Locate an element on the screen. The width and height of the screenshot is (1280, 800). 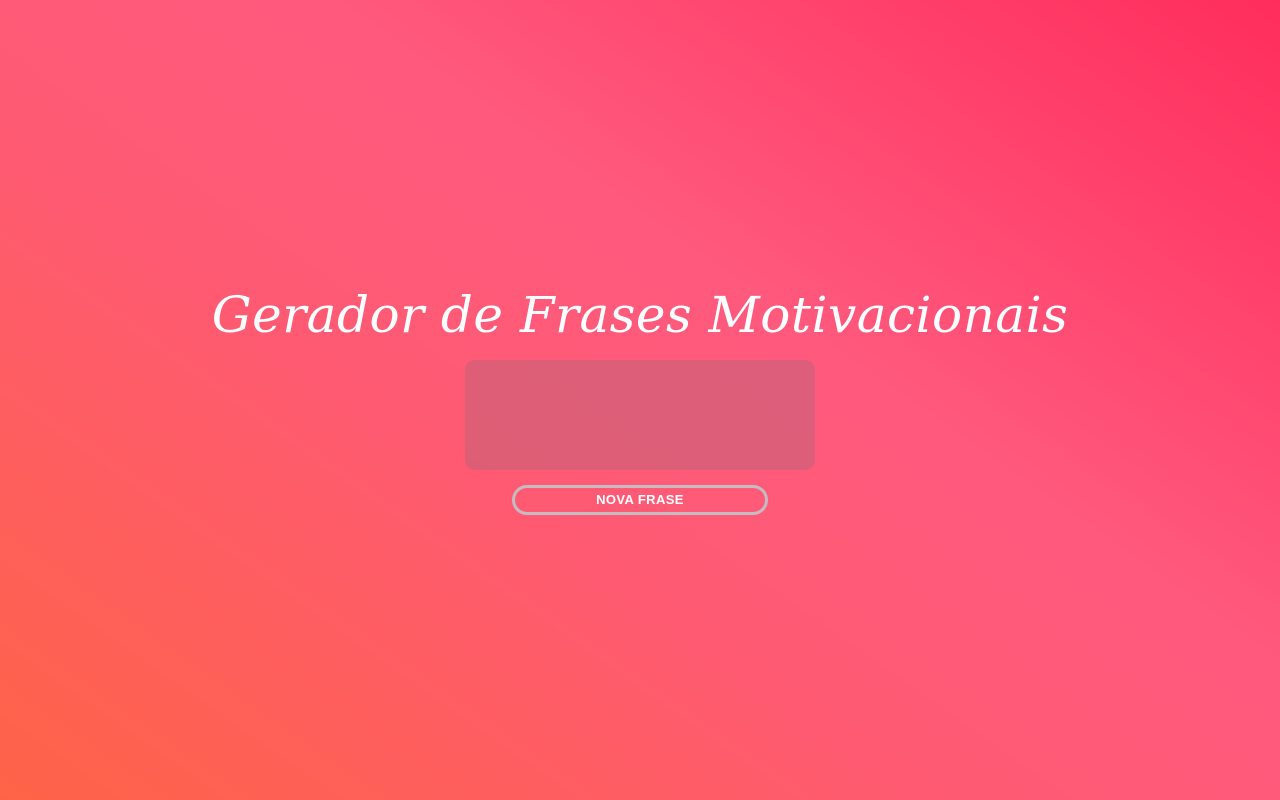
page-title: Gerador de Frases Motivacionais is located at coordinates (640, 315).